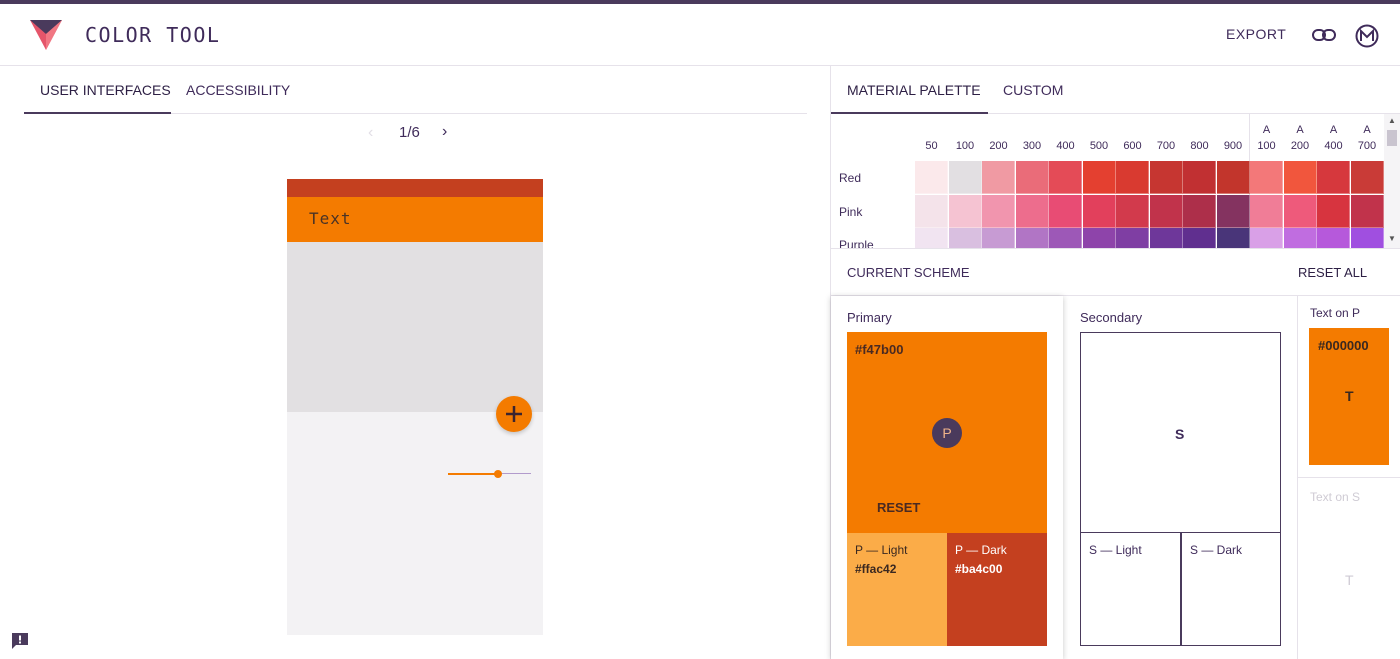 This screenshot has width=1400, height=659. What do you see at coordinates (998, 146) in the screenshot?
I see `shade-label: 200` at bounding box center [998, 146].